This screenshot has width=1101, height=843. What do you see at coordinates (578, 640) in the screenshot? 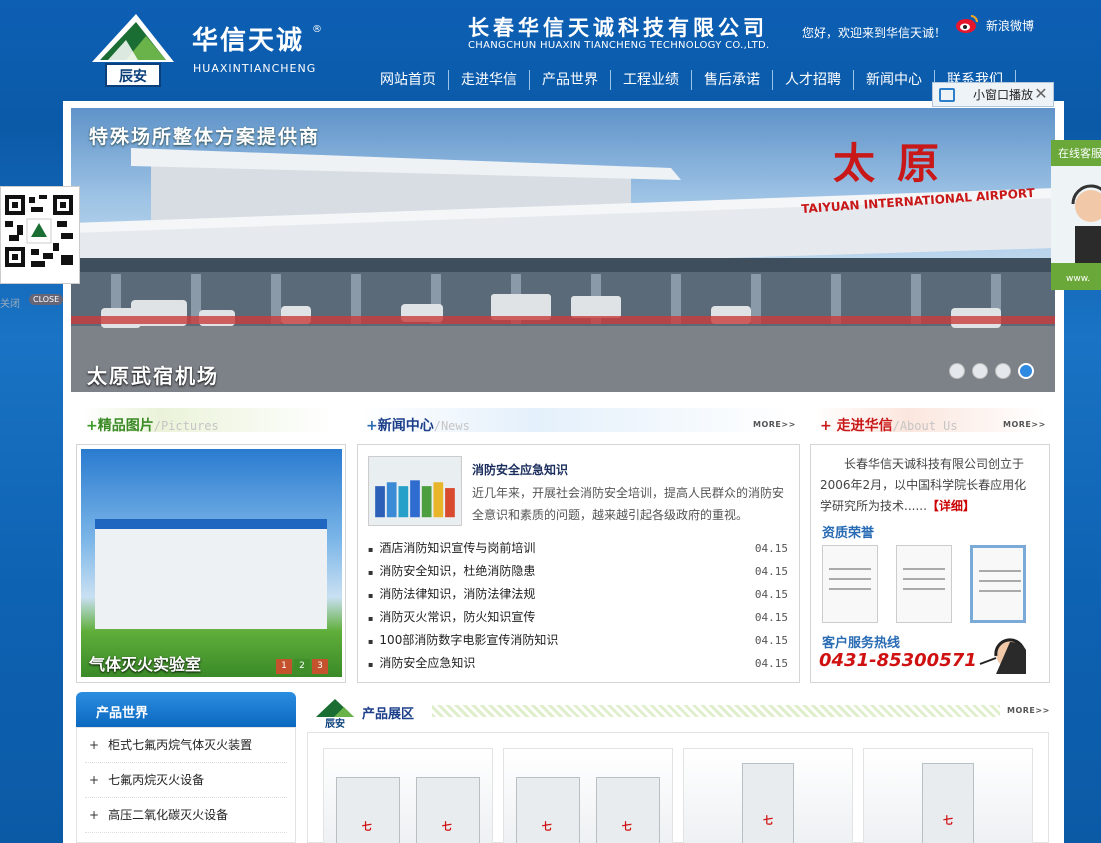
I see `news-item: 100部消防数字电影宣传消防知识 04.15` at bounding box center [578, 640].